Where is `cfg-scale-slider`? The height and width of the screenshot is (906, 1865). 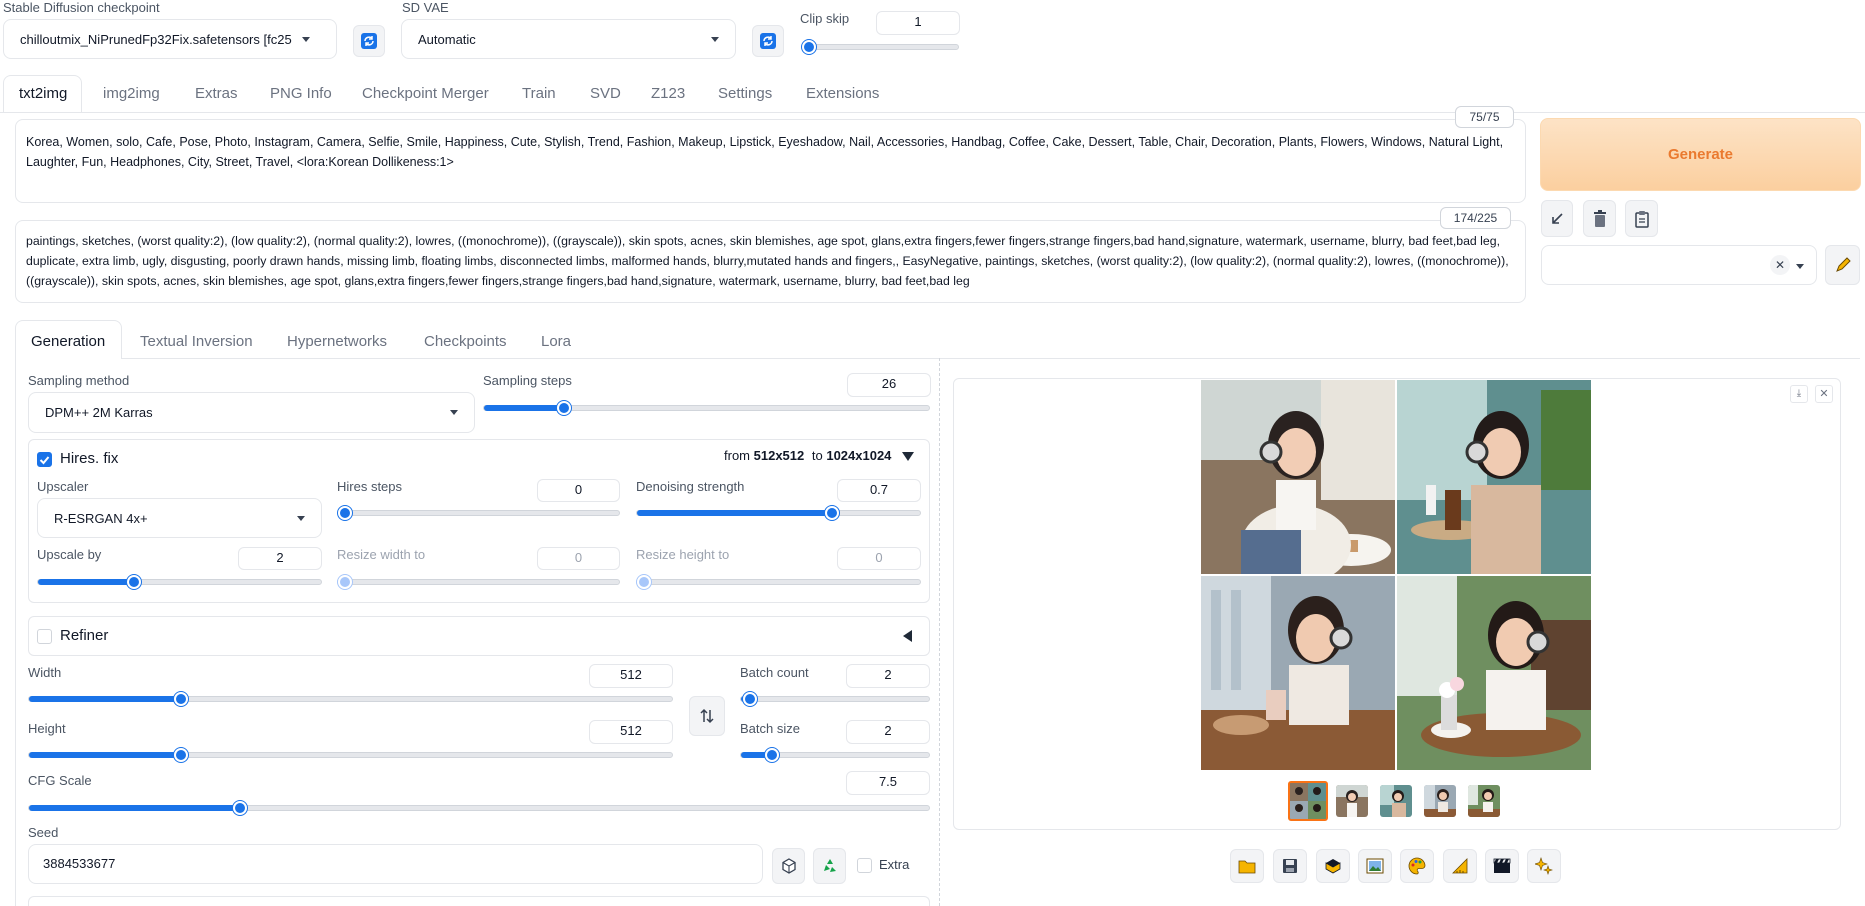 cfg-scale-slider is located at coordinates (479, 808).